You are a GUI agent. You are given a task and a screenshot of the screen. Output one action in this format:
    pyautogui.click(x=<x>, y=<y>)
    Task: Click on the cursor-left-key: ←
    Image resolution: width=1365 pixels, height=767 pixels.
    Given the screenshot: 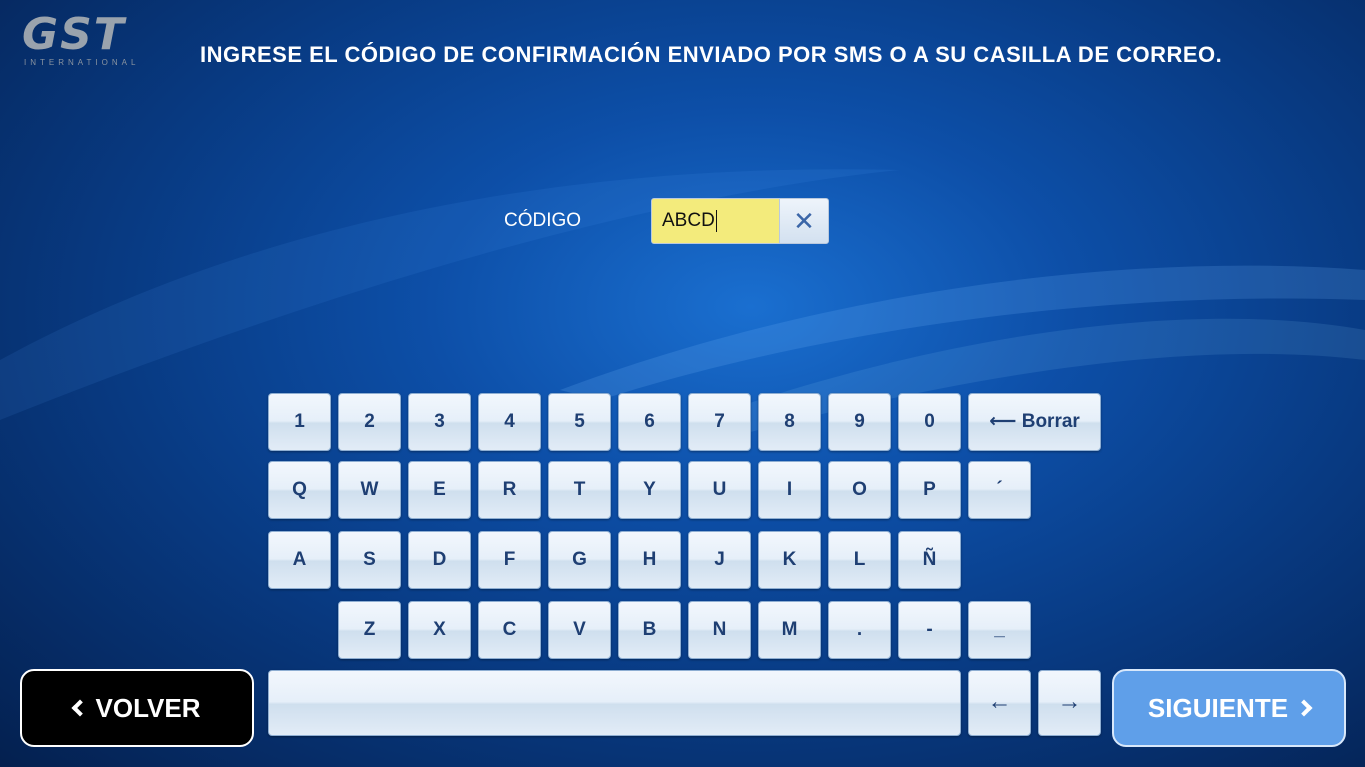 What is the action you would take?
    pyautogui.click(x=999, y=703)
    